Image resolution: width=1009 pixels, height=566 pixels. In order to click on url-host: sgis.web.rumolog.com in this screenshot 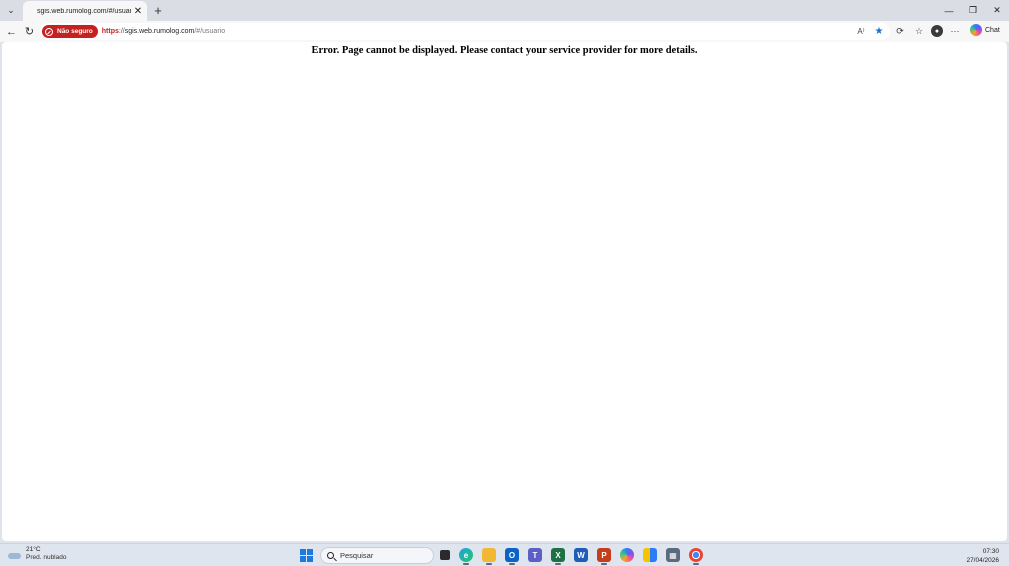, I will do `click(159, 31)`.